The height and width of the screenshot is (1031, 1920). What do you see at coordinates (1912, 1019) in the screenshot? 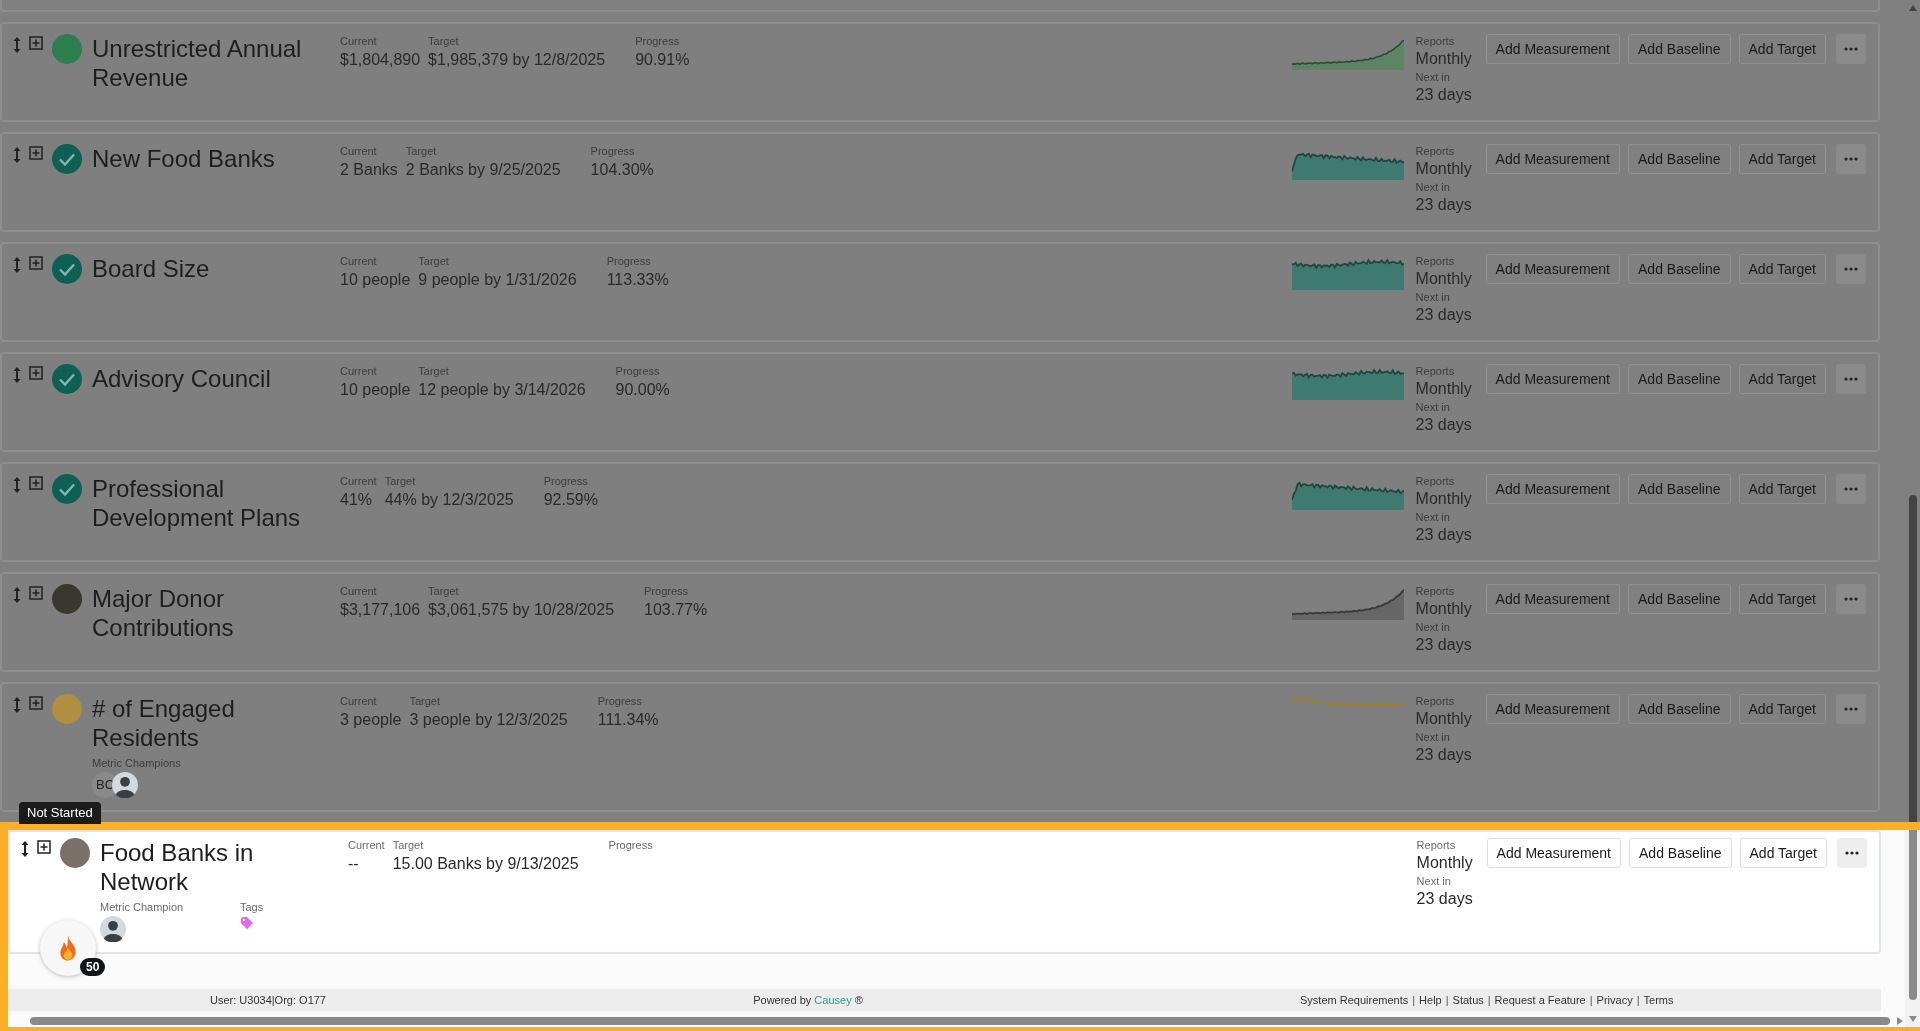
I see `scroll-down-arrow` at bounding box center [1912, 1019].